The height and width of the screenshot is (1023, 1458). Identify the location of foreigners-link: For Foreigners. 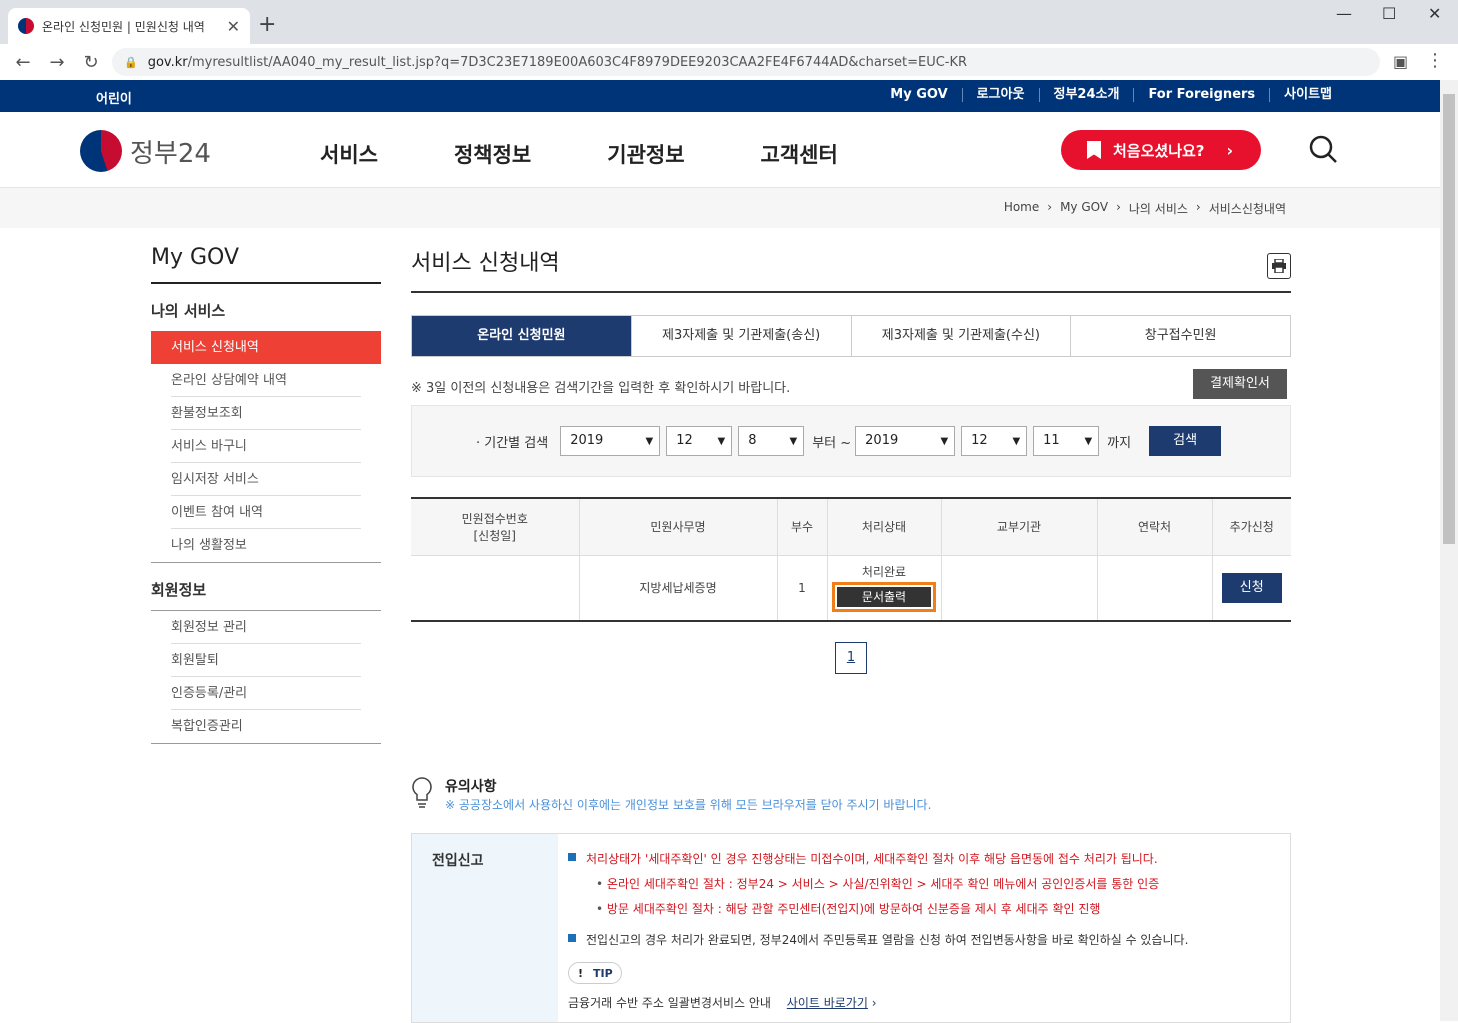
(1201, 95).